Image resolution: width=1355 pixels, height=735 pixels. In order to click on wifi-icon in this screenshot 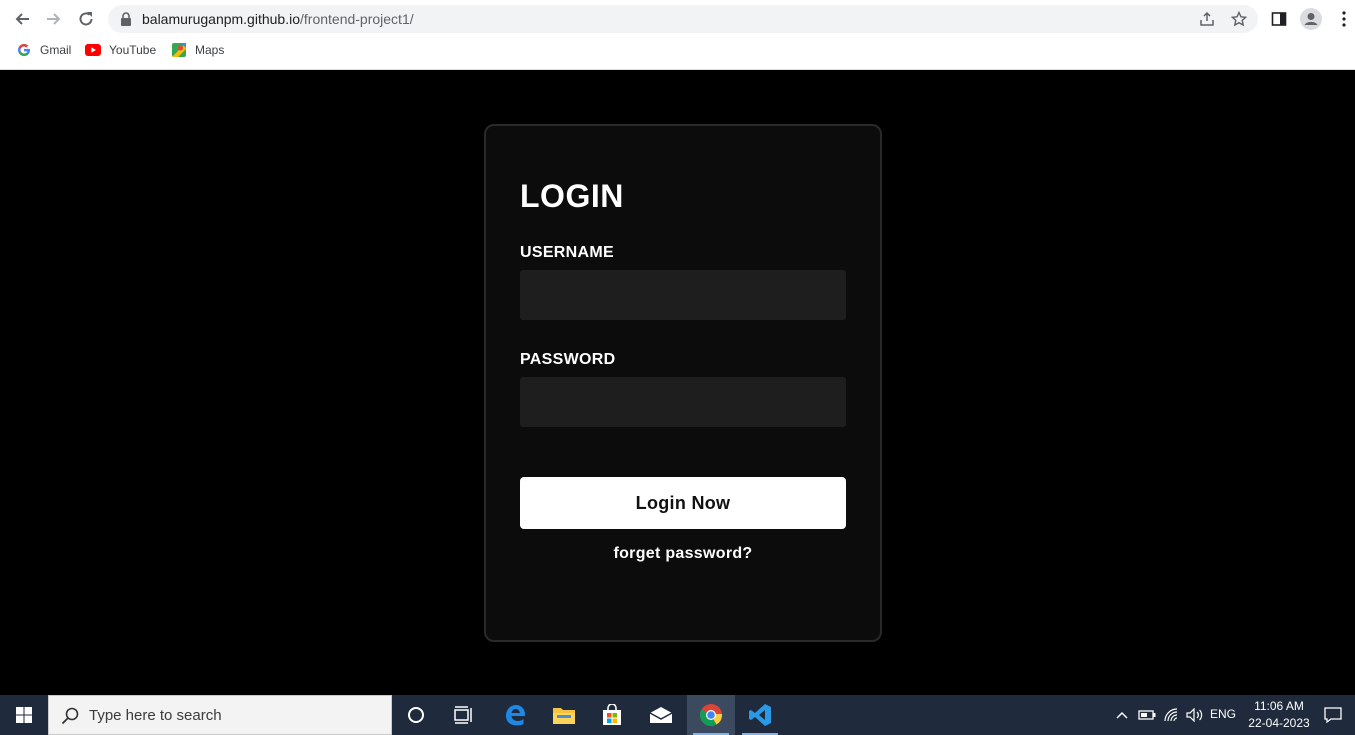, I will do `click(1171, 715)`.